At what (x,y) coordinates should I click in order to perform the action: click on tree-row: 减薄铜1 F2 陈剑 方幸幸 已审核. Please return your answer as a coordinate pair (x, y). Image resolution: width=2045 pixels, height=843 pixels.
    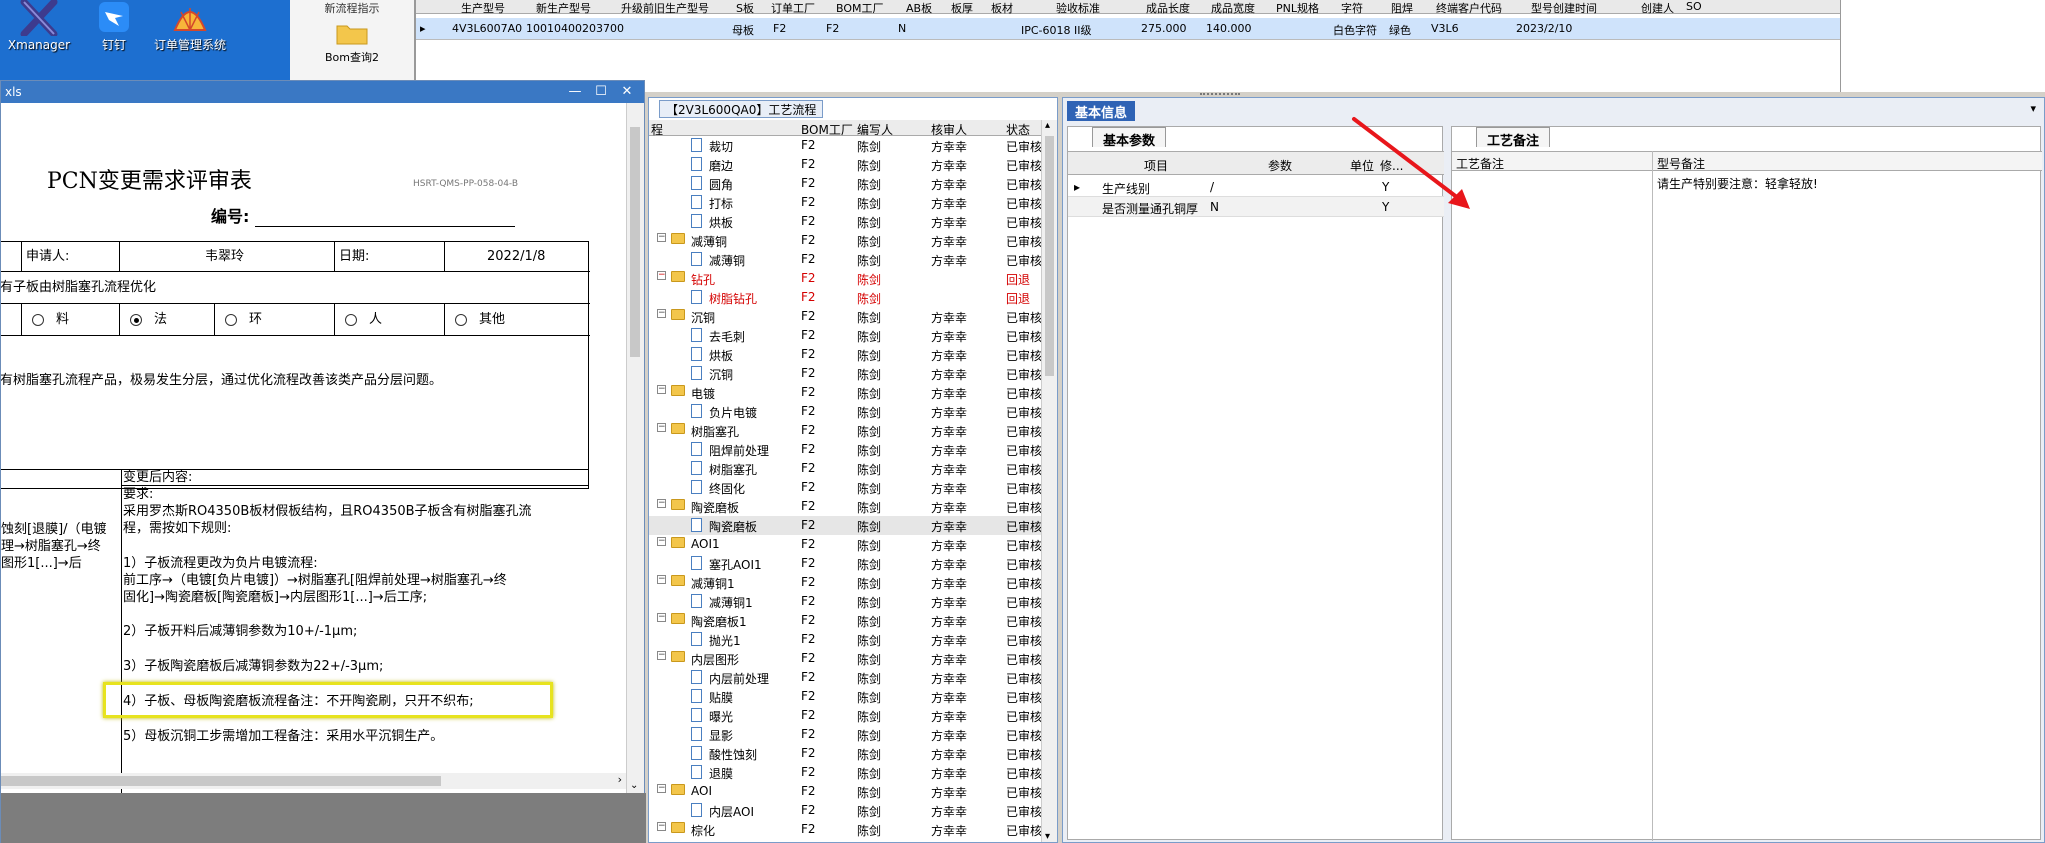
    Looking at the image, I should click on (845, 601).